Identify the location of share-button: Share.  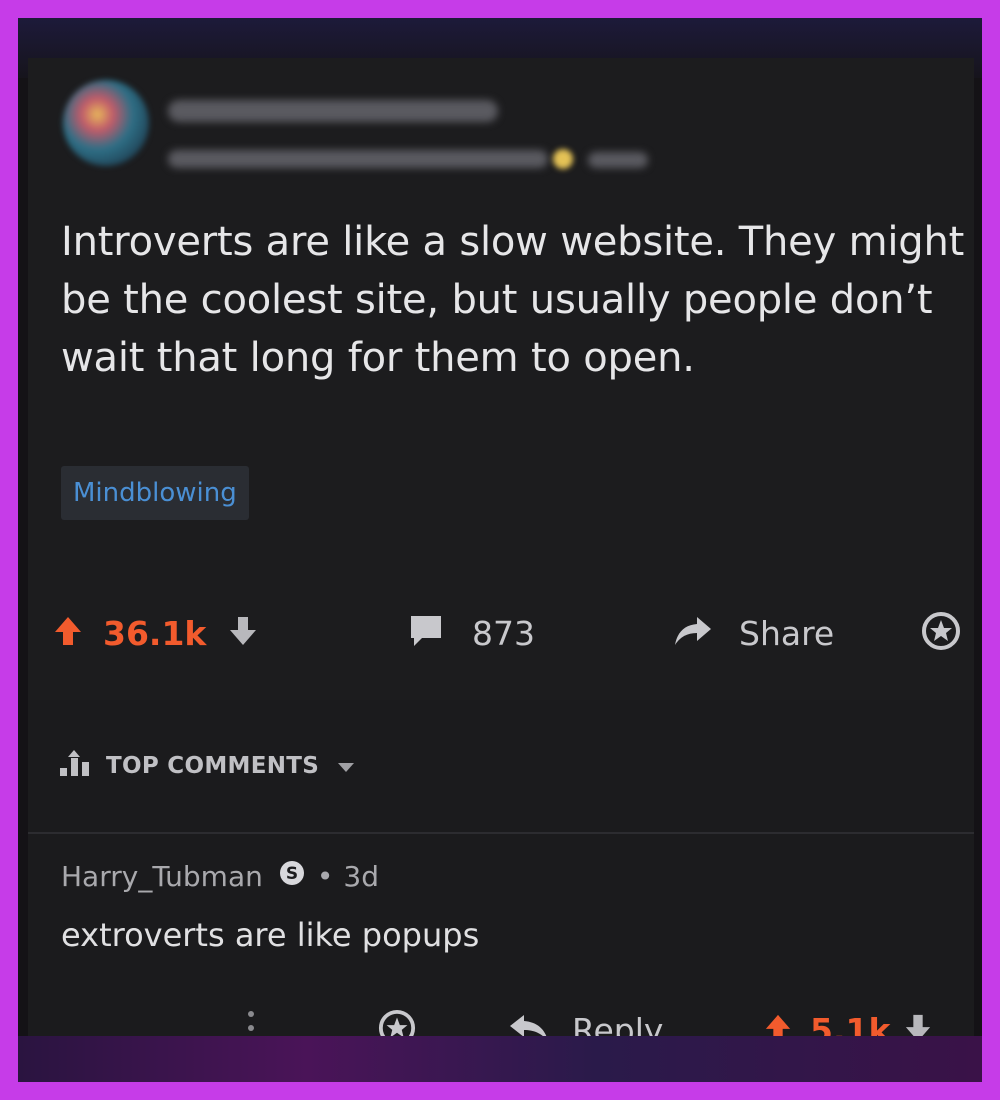
(753, 633).